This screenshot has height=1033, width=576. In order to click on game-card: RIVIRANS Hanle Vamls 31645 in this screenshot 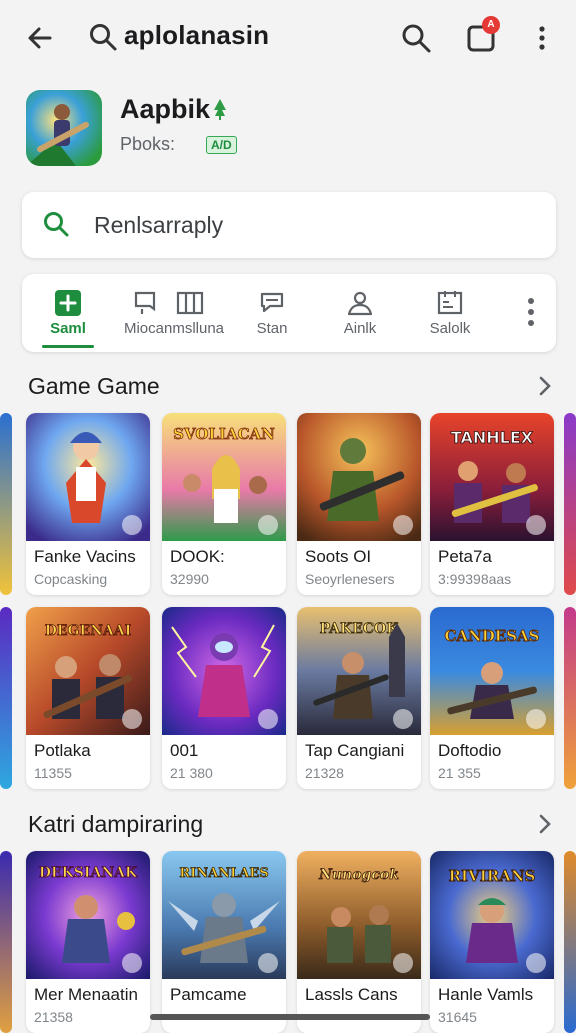, I will do `click(492, 942)`.